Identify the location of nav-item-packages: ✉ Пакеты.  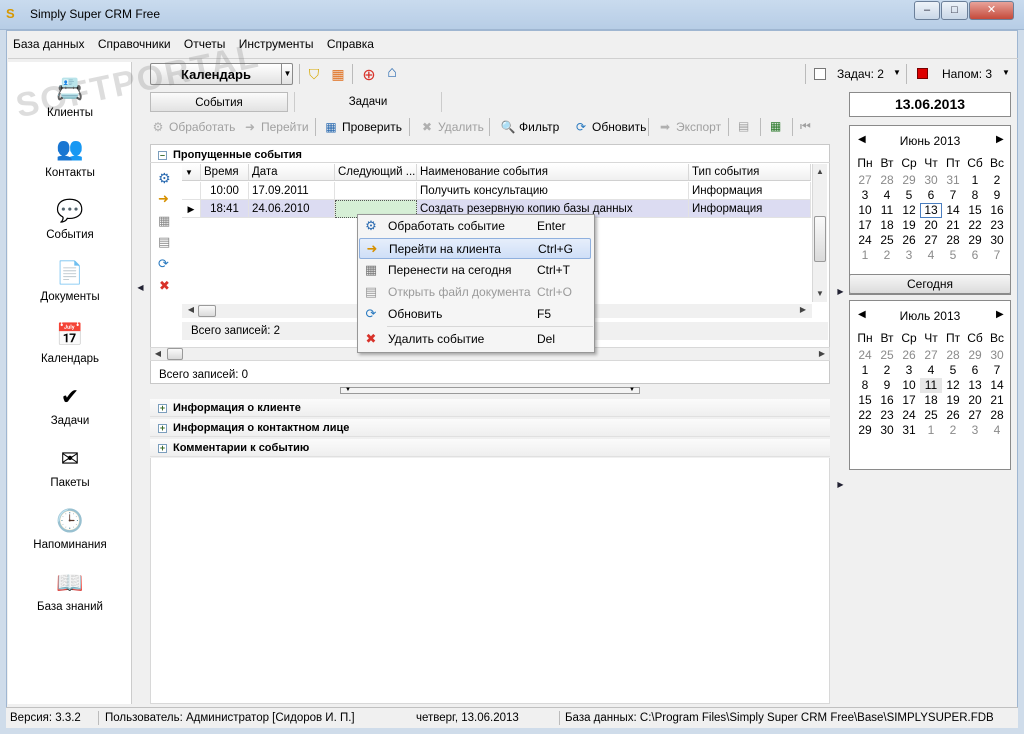
(70, 466).